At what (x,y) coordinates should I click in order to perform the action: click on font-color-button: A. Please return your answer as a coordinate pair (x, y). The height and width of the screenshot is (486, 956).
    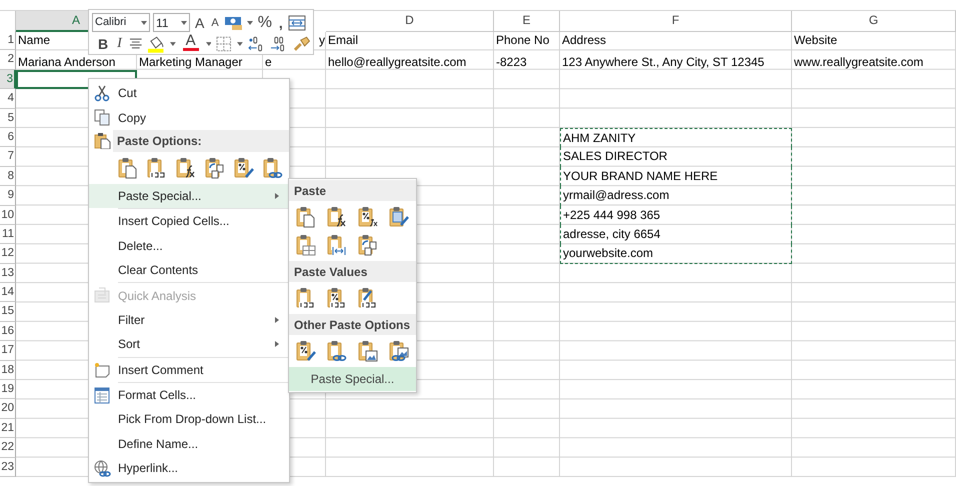
    Looking at the image, I should click on (190, 43).